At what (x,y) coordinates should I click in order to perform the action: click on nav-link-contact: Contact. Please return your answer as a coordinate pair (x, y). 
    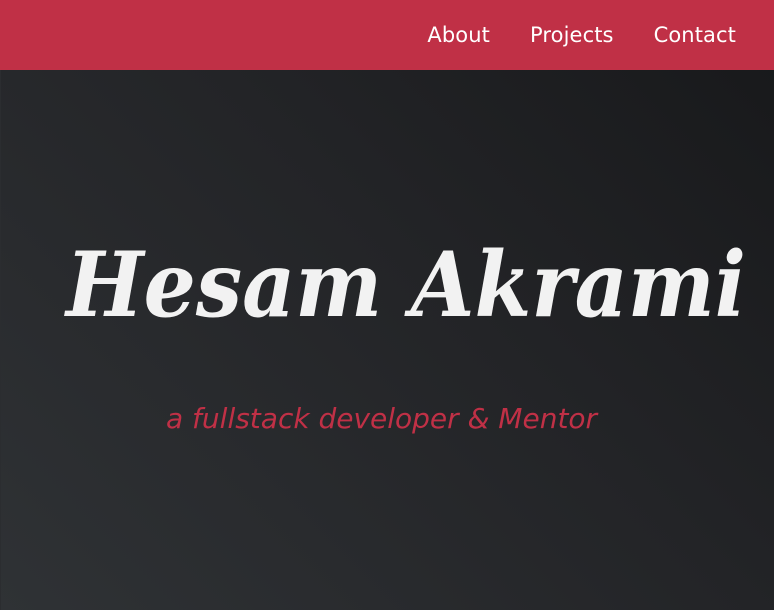
    Looking at the image, I should click on (695, 35).